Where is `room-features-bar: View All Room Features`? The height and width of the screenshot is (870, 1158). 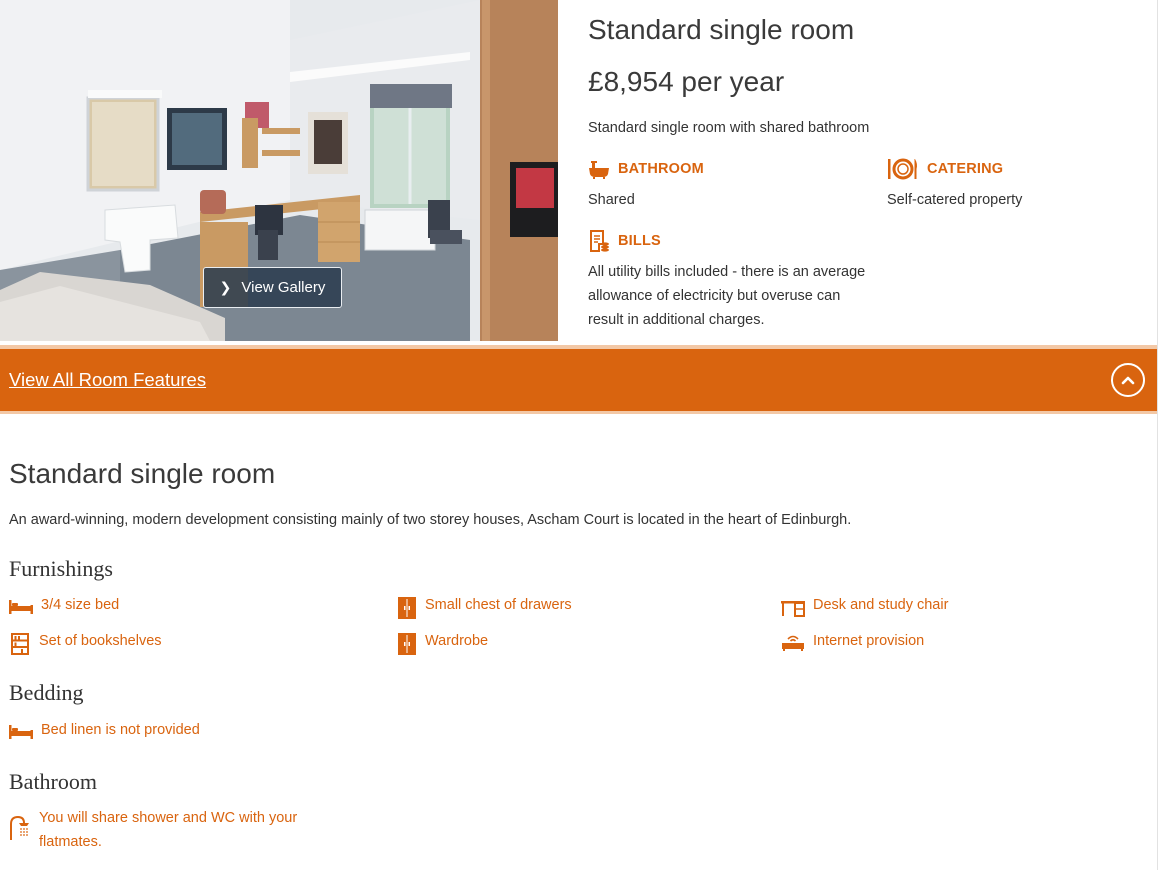 room-features-bar: View All Room Features is located at coordinates (579, 380).